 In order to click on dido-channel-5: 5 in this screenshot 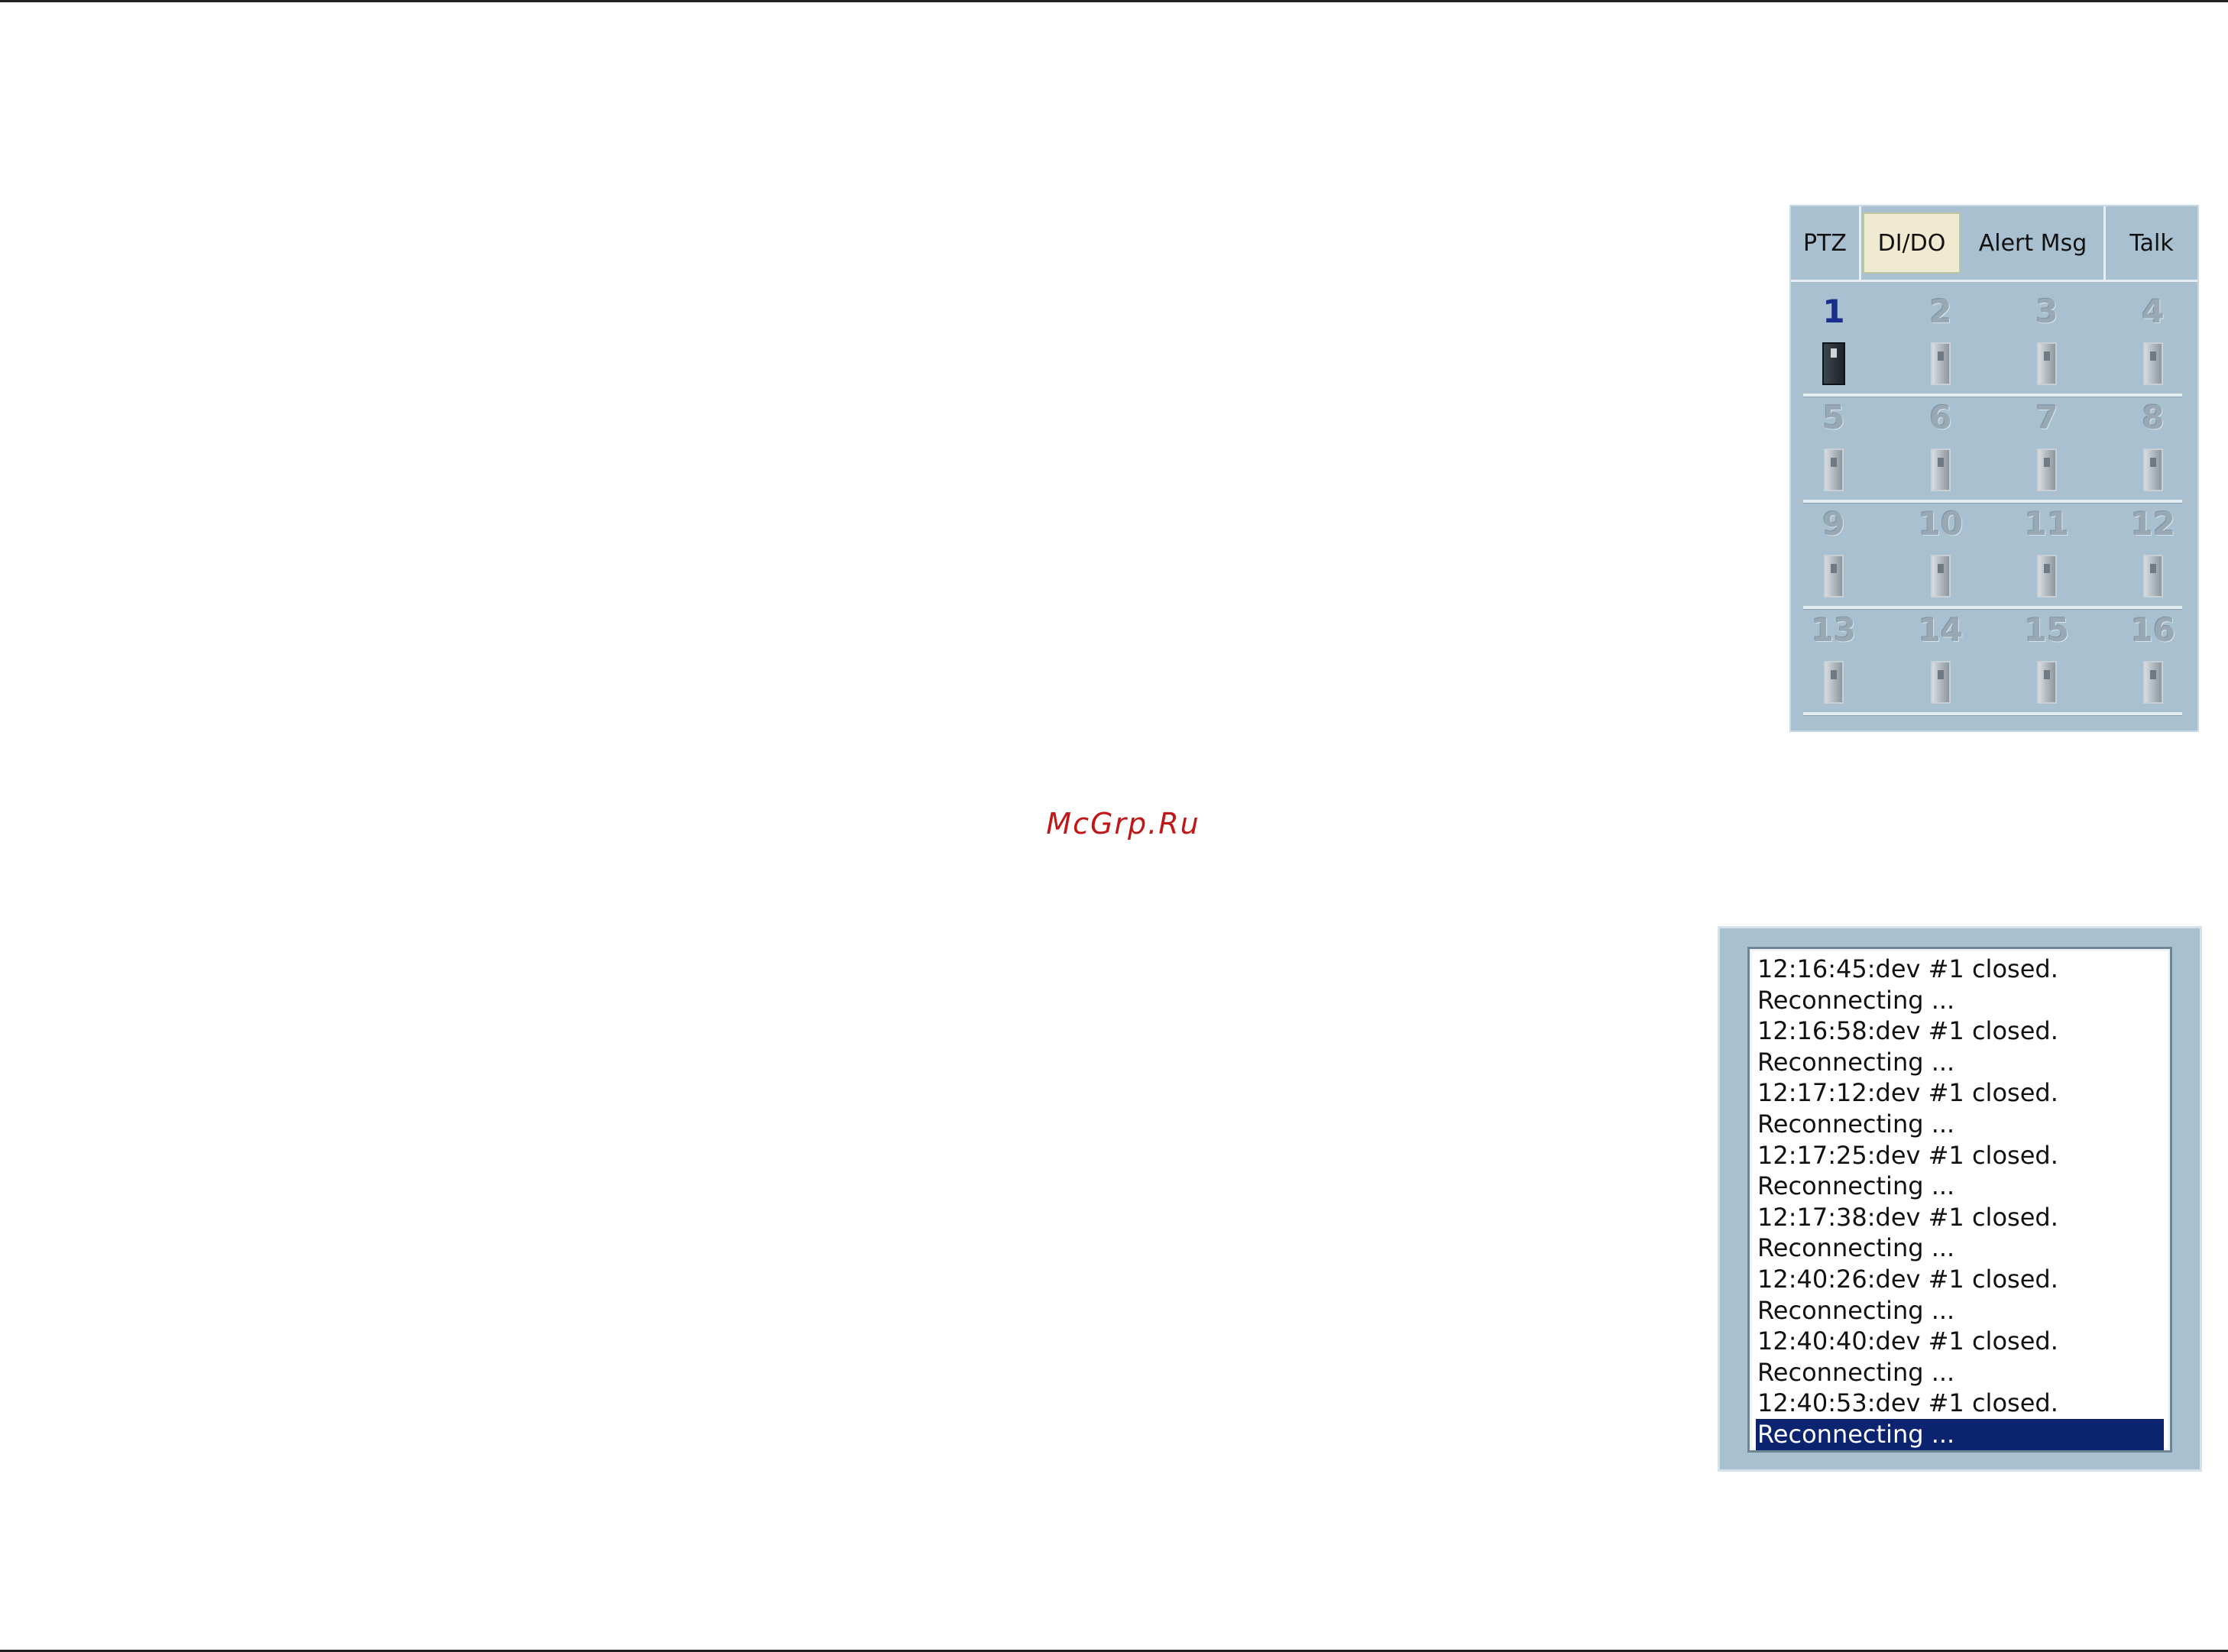, I will do `click(1834, 446)`.